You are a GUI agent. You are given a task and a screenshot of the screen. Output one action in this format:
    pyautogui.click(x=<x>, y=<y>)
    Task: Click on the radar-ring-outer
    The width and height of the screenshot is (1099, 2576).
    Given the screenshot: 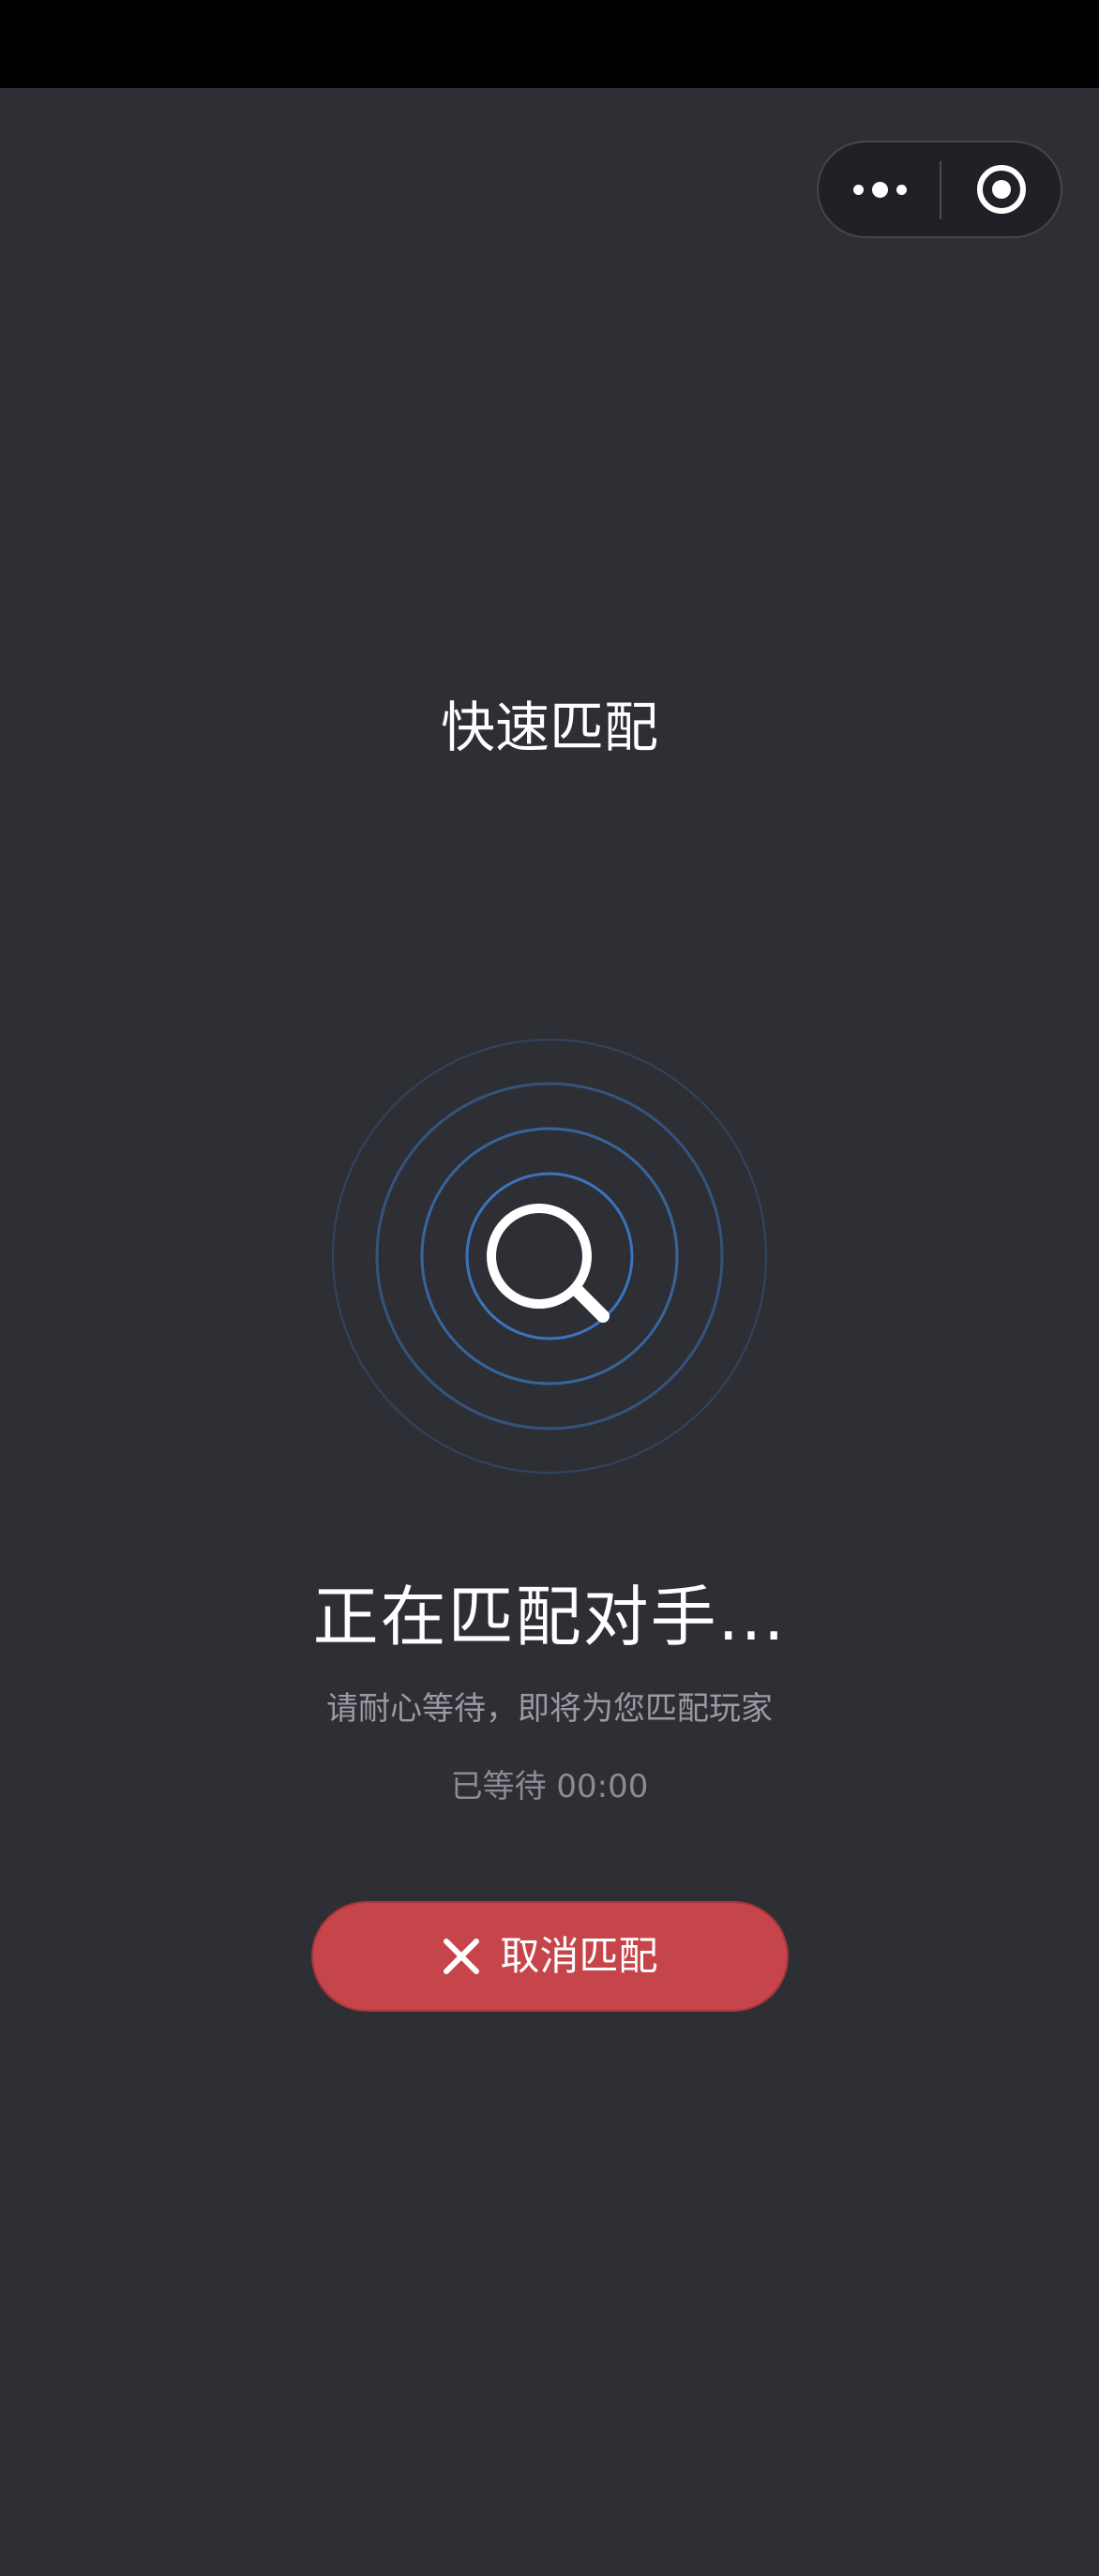 What is the action you would take?
    pyautogui.click(x=549, y=1256)
    